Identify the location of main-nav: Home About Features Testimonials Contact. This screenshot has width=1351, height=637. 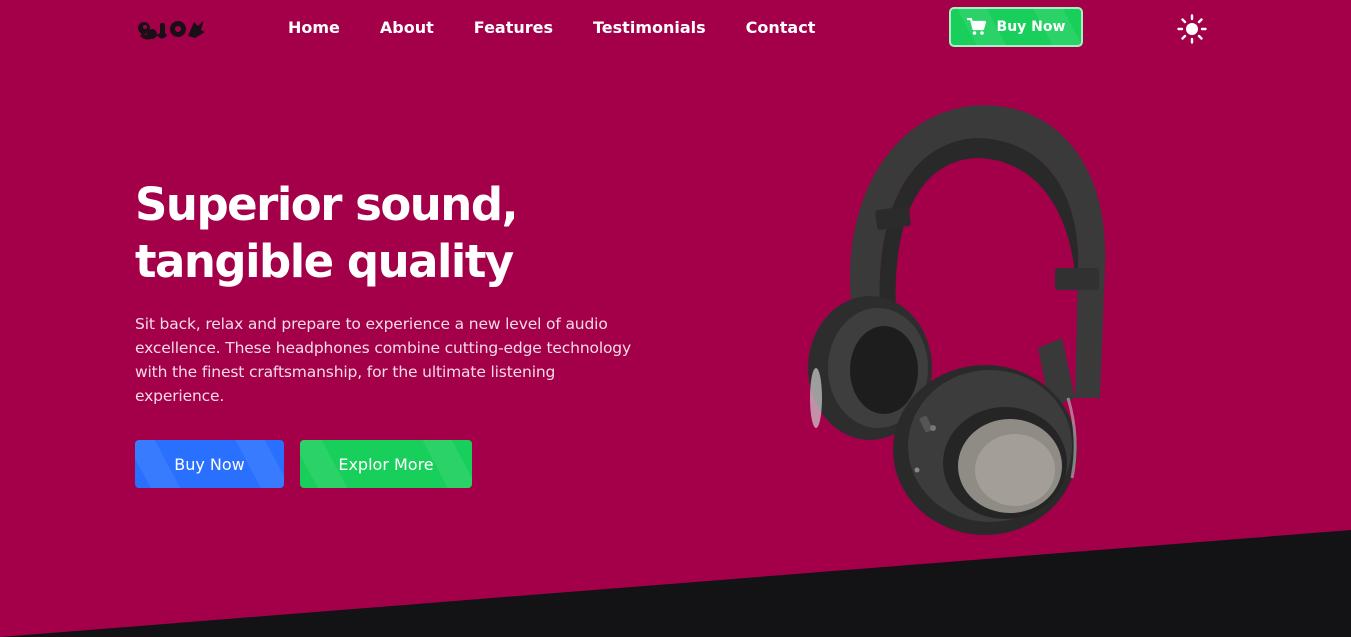
(571, 28).